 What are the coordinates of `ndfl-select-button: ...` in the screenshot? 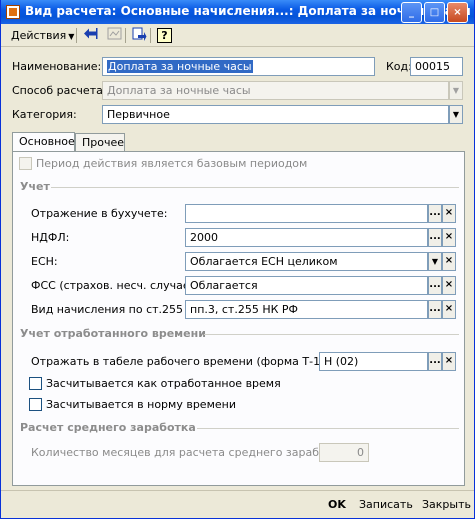 It's located at (435, 237).